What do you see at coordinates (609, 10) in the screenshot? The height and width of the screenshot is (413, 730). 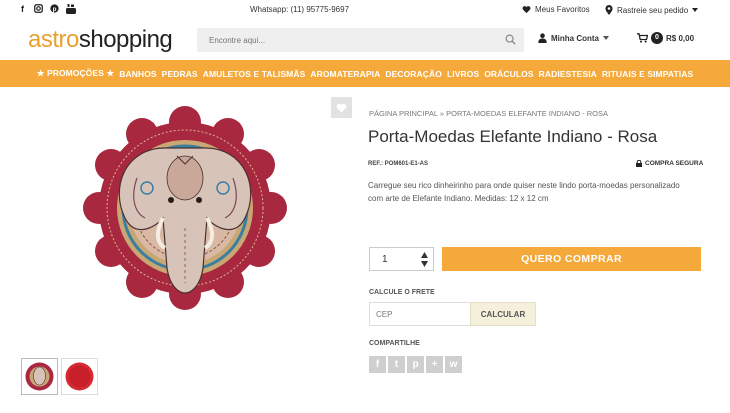 I see `location-pin-icon` at bounding box center [609, 10].